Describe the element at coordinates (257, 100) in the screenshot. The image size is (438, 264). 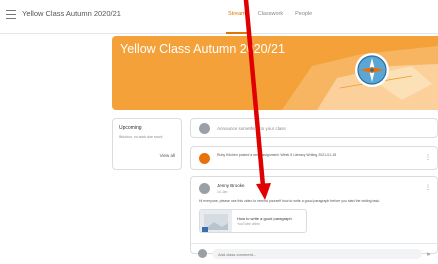
I see `annotation-arrow` at that location.